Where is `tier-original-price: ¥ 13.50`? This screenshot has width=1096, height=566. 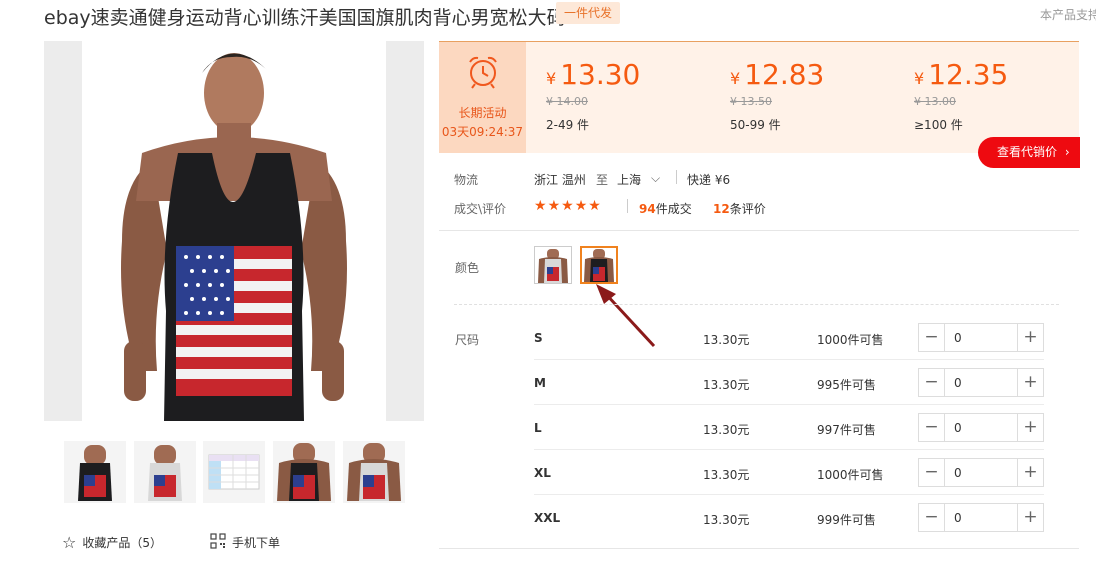
tier-original-price: ¥ 13.50 is located at coordinates (751, 101).